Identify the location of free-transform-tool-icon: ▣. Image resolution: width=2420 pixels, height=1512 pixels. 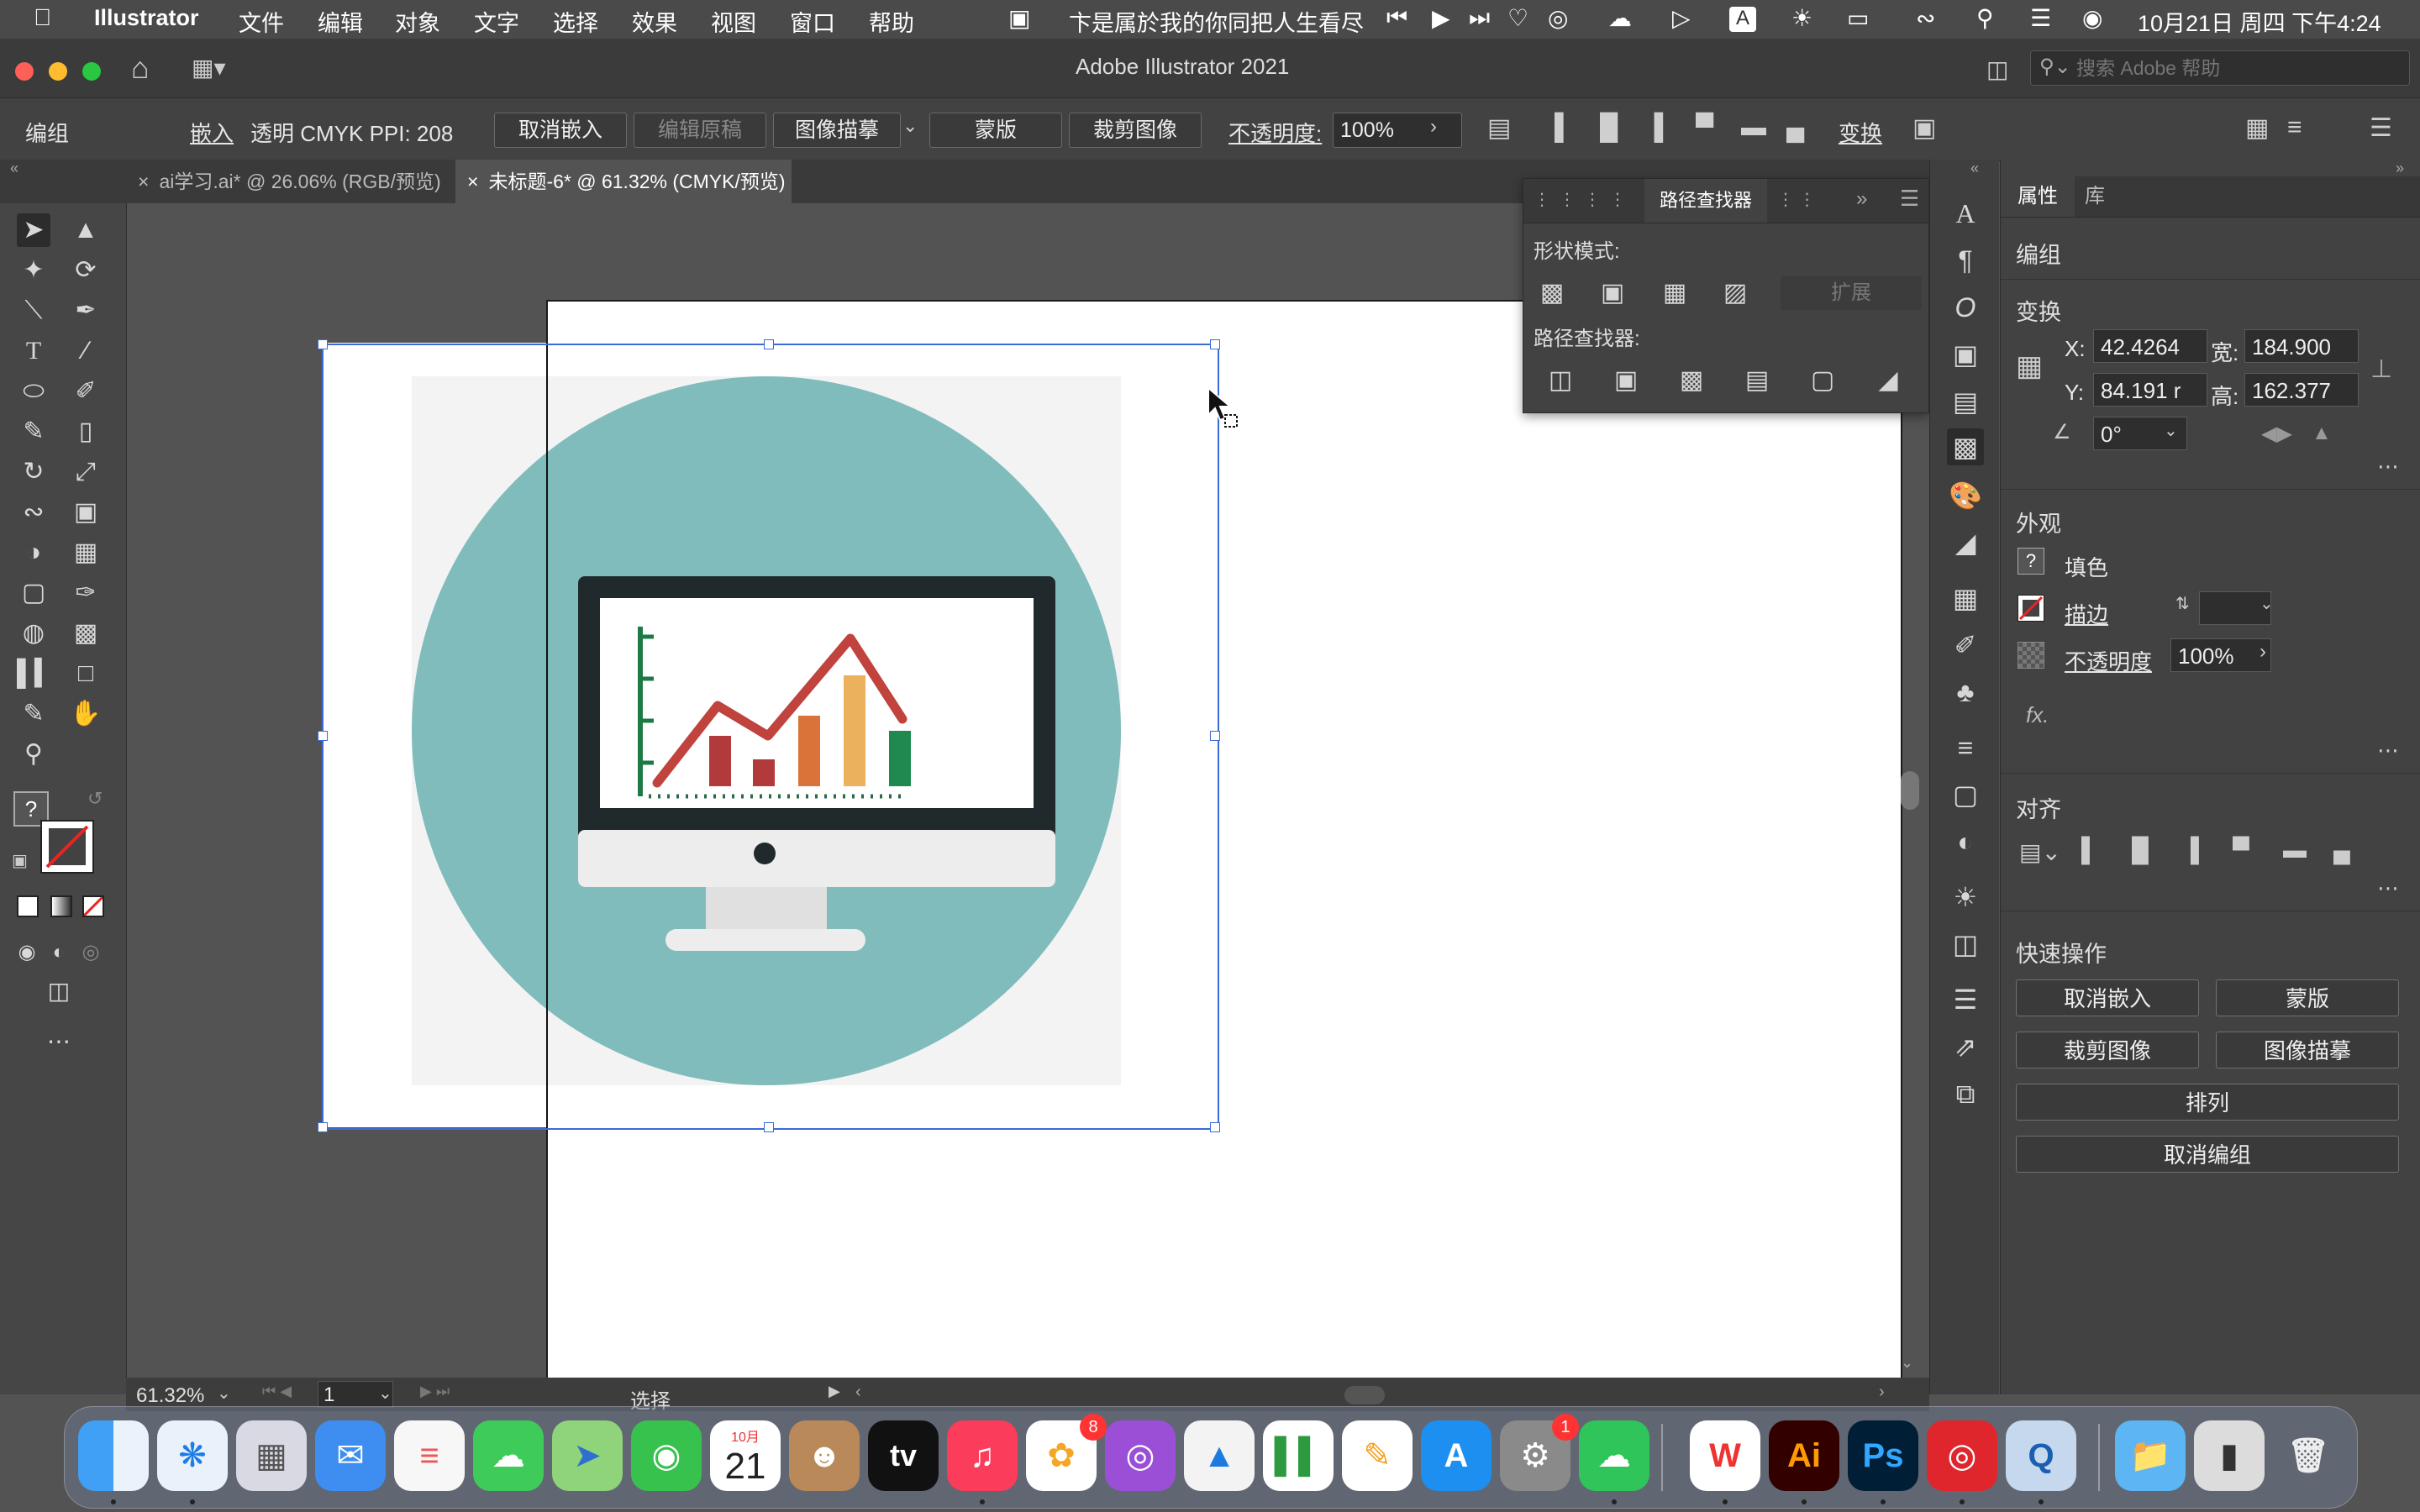
(86, 512).